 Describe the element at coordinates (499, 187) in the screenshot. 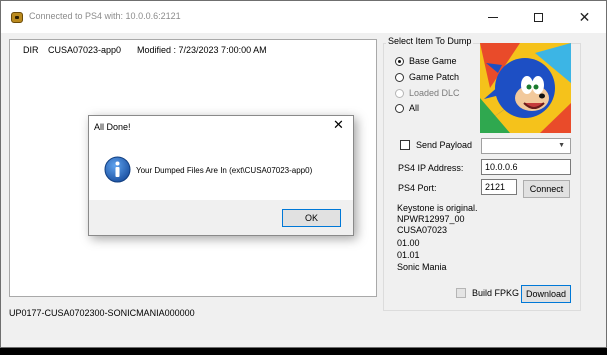

I see `port-field: 2121` at that location.